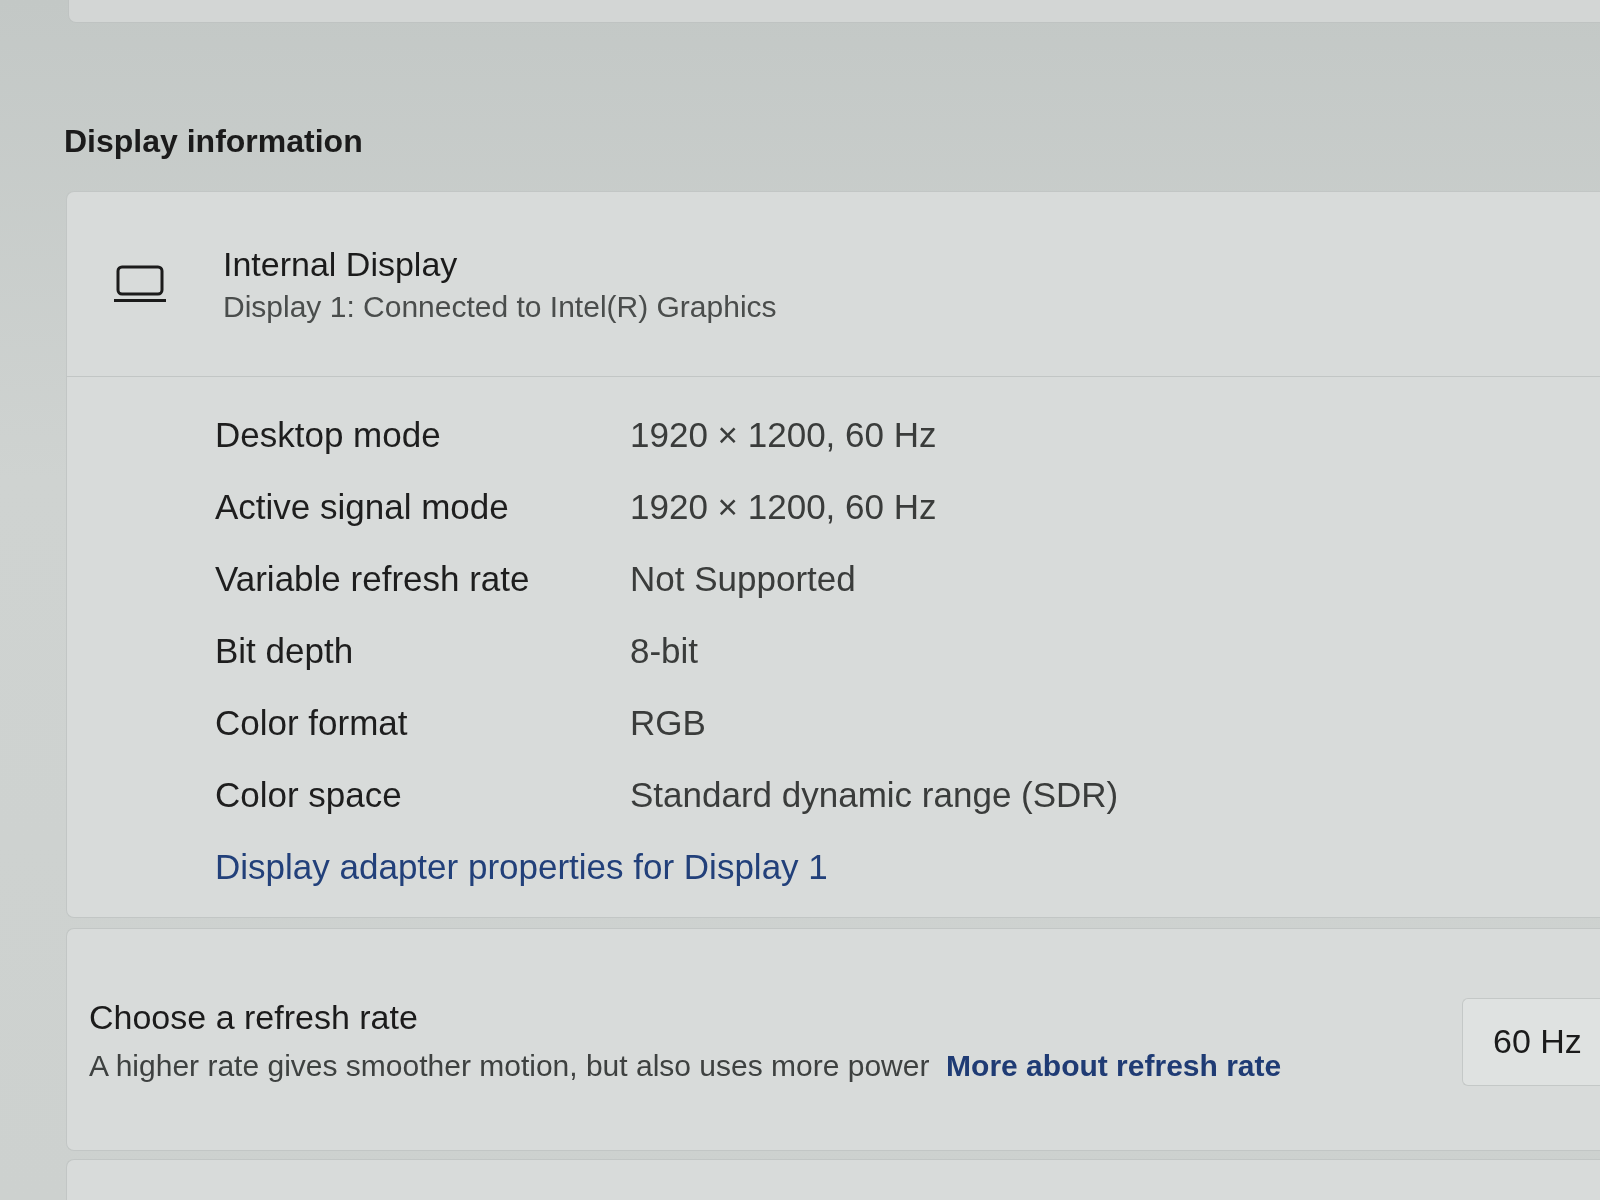 This screenshot has height=1200, width=1600. Describe the element at coordinates (372, 579) in the screenshot. I see `property-label: Variable refresh rate` at that location.